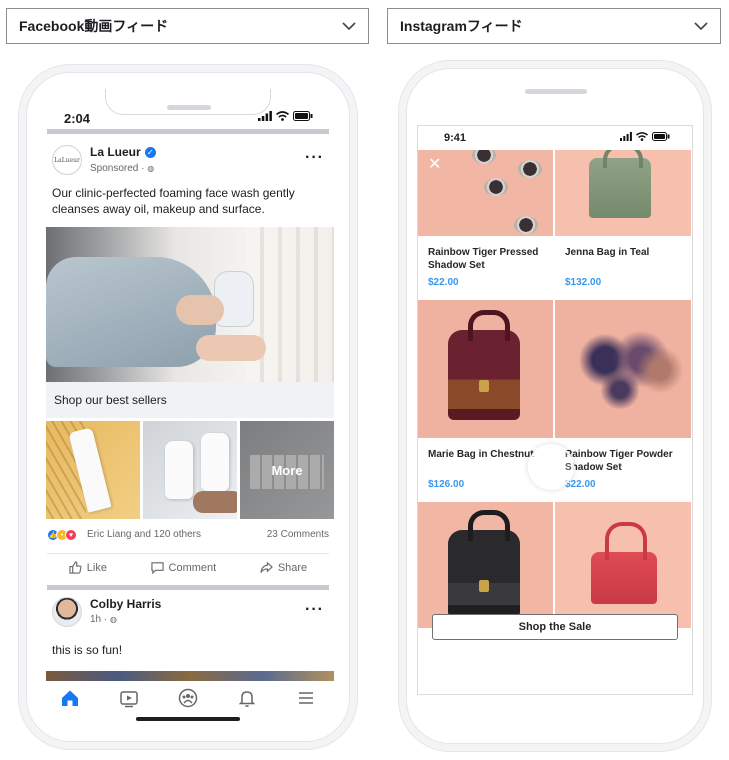  What do you see at coordinates (77, 118) in the screenshot?
I see `status-time: 2:04` at bounding box center [77, 118].